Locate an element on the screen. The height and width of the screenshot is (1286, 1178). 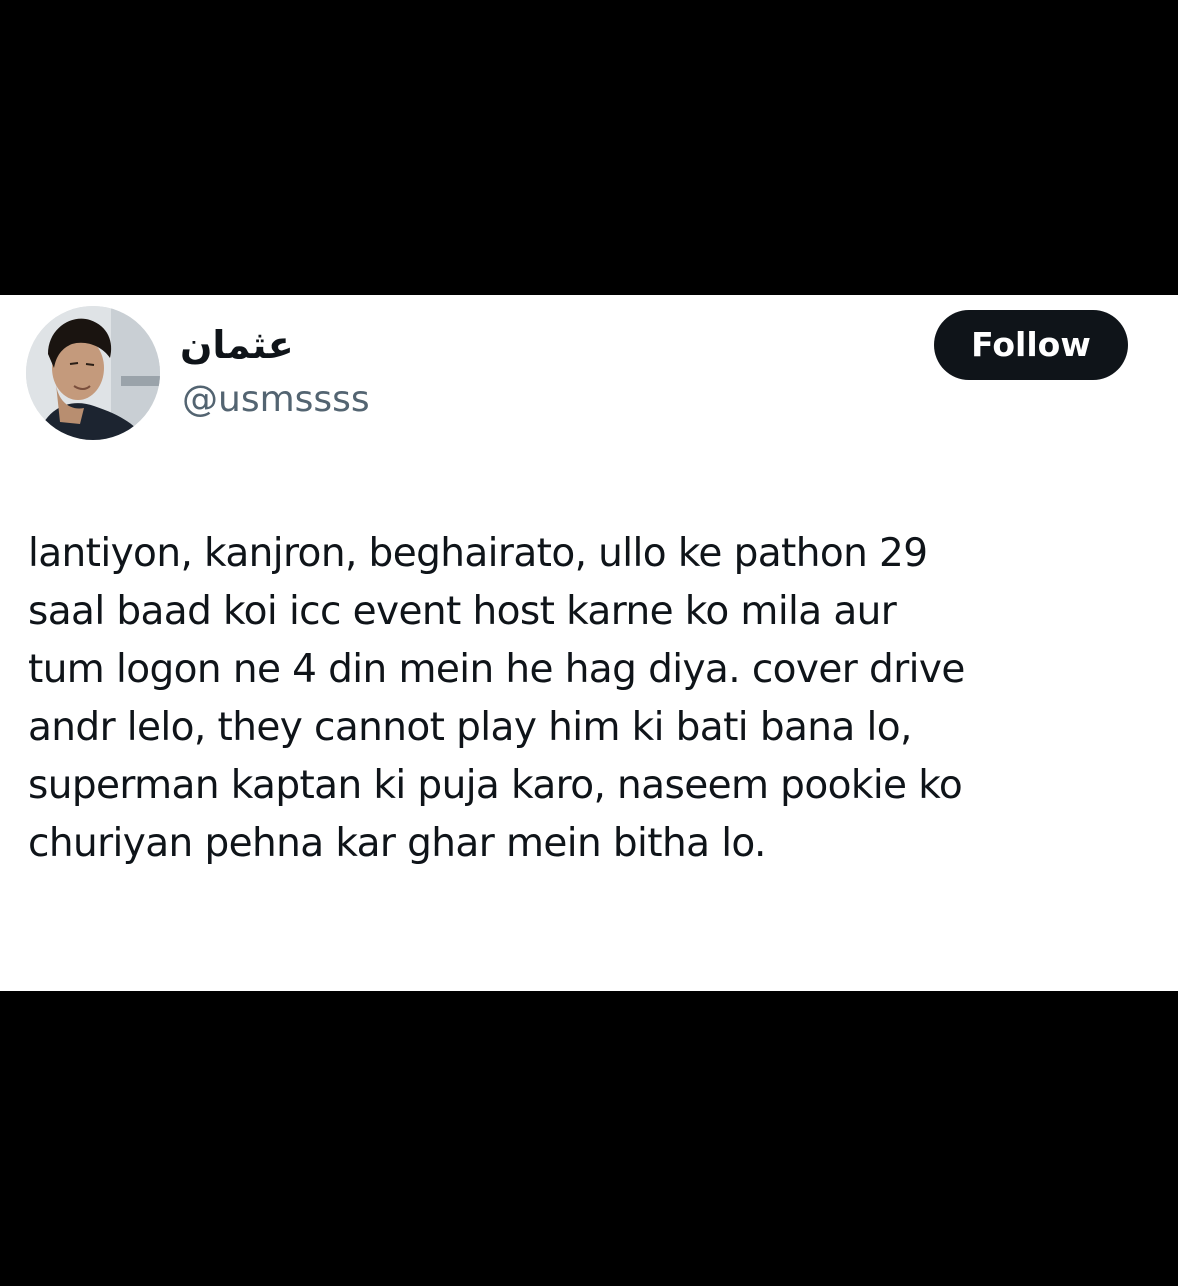
profile-photo-icon is located at coordinates (93, 373).